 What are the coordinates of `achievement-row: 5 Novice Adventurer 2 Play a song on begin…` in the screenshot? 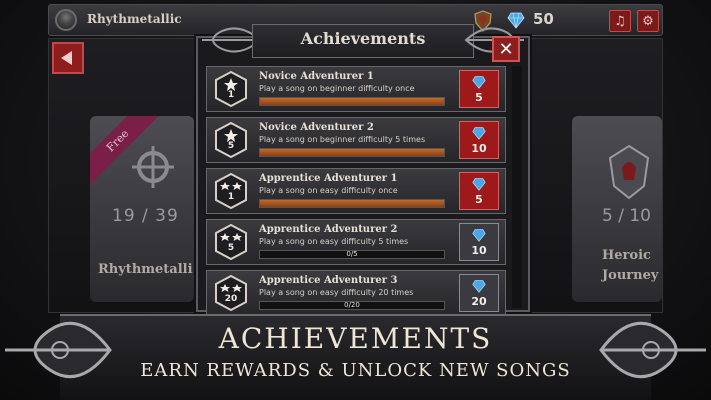 It's located at (356, 140).